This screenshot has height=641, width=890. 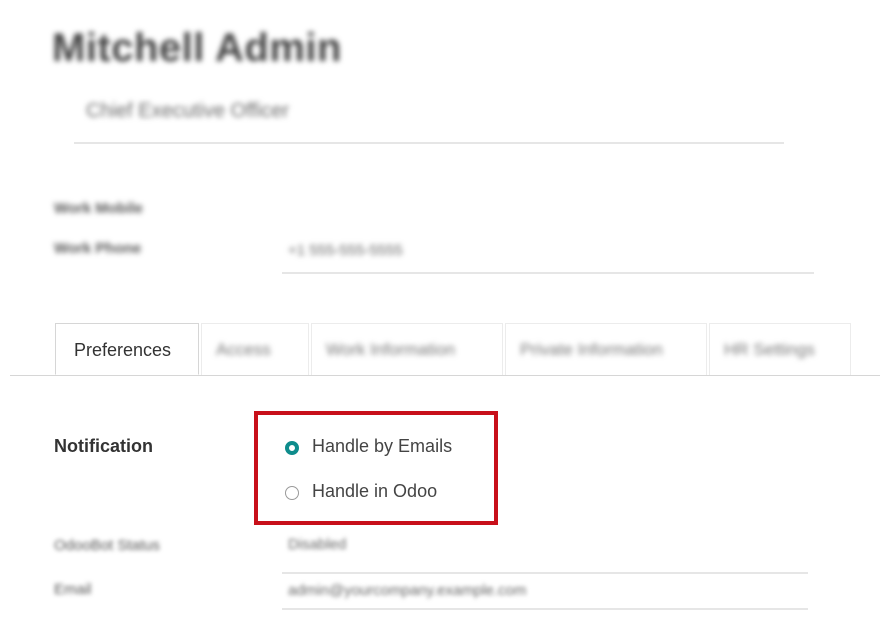 I want to click on odoobot-status-value: Disabled, so click(x=317, y=544).